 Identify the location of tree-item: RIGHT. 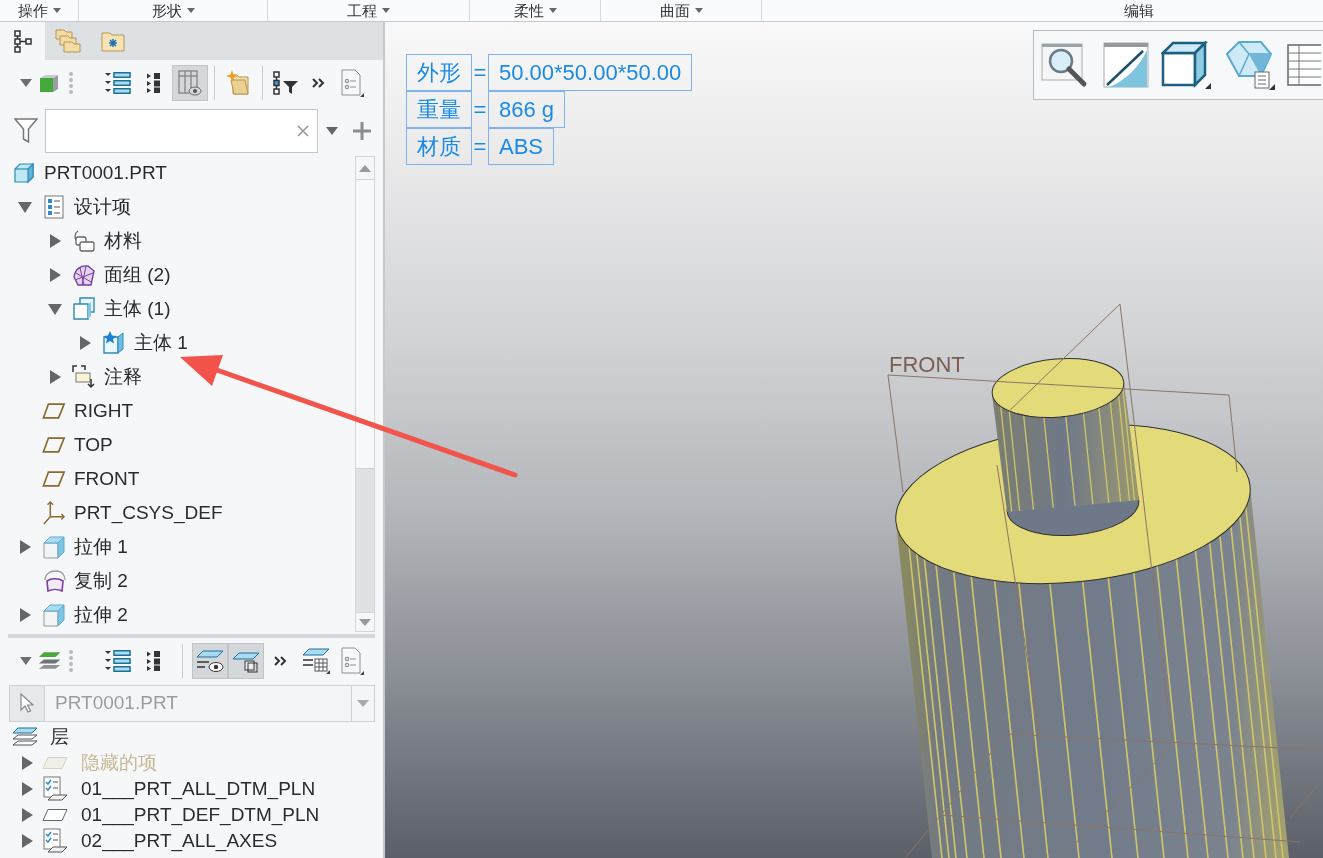
(104, 411).